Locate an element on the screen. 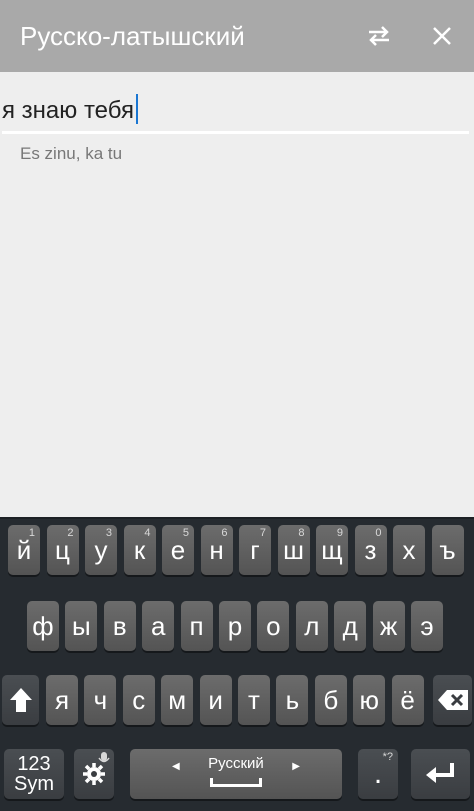 The height and width of the screenshot is (811, 474). input-underline is located at coordinates (235, 132).